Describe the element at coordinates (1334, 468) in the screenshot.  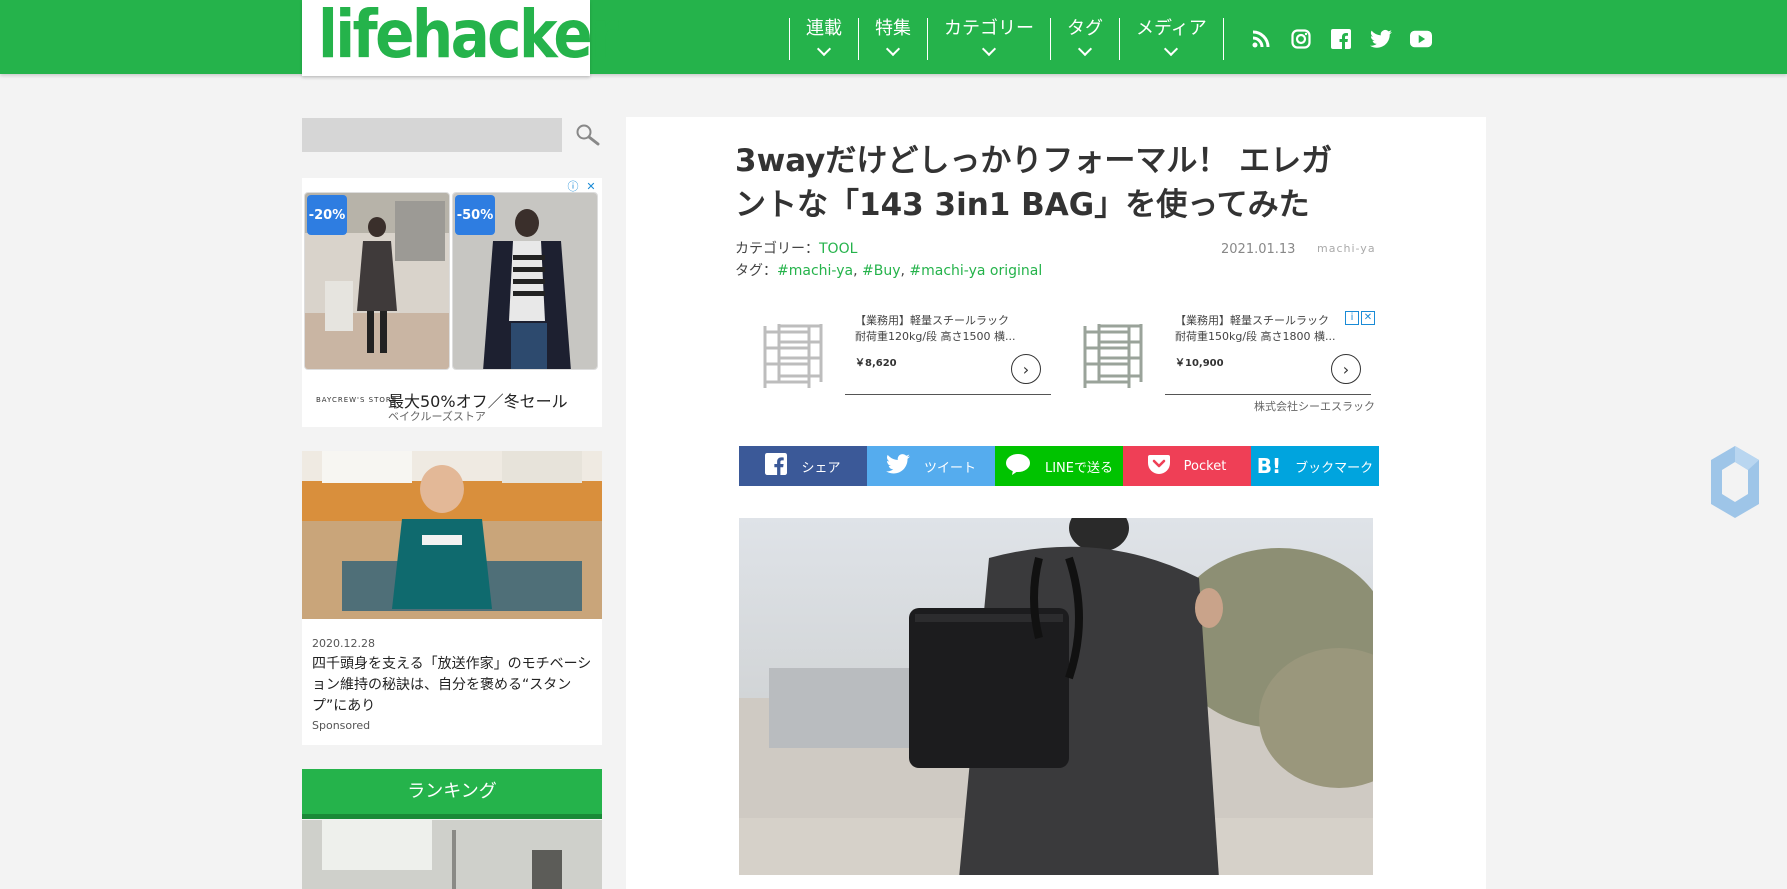
I see `share-label: ブックマーク` at that location.